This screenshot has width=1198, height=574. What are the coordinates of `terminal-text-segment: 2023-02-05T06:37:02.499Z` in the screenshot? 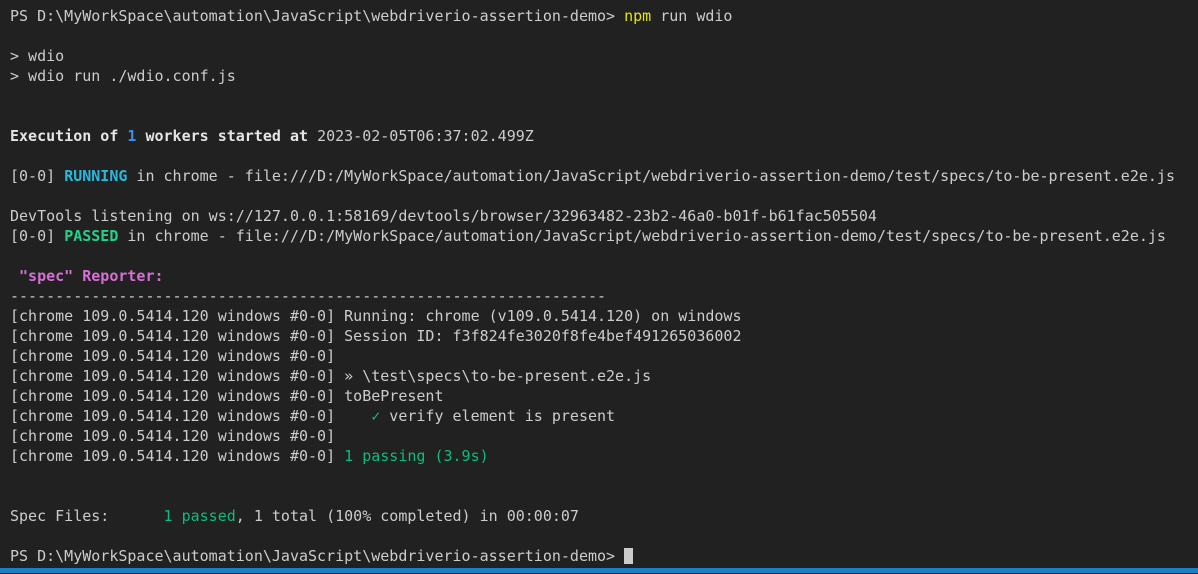 It's located at (425, 136).